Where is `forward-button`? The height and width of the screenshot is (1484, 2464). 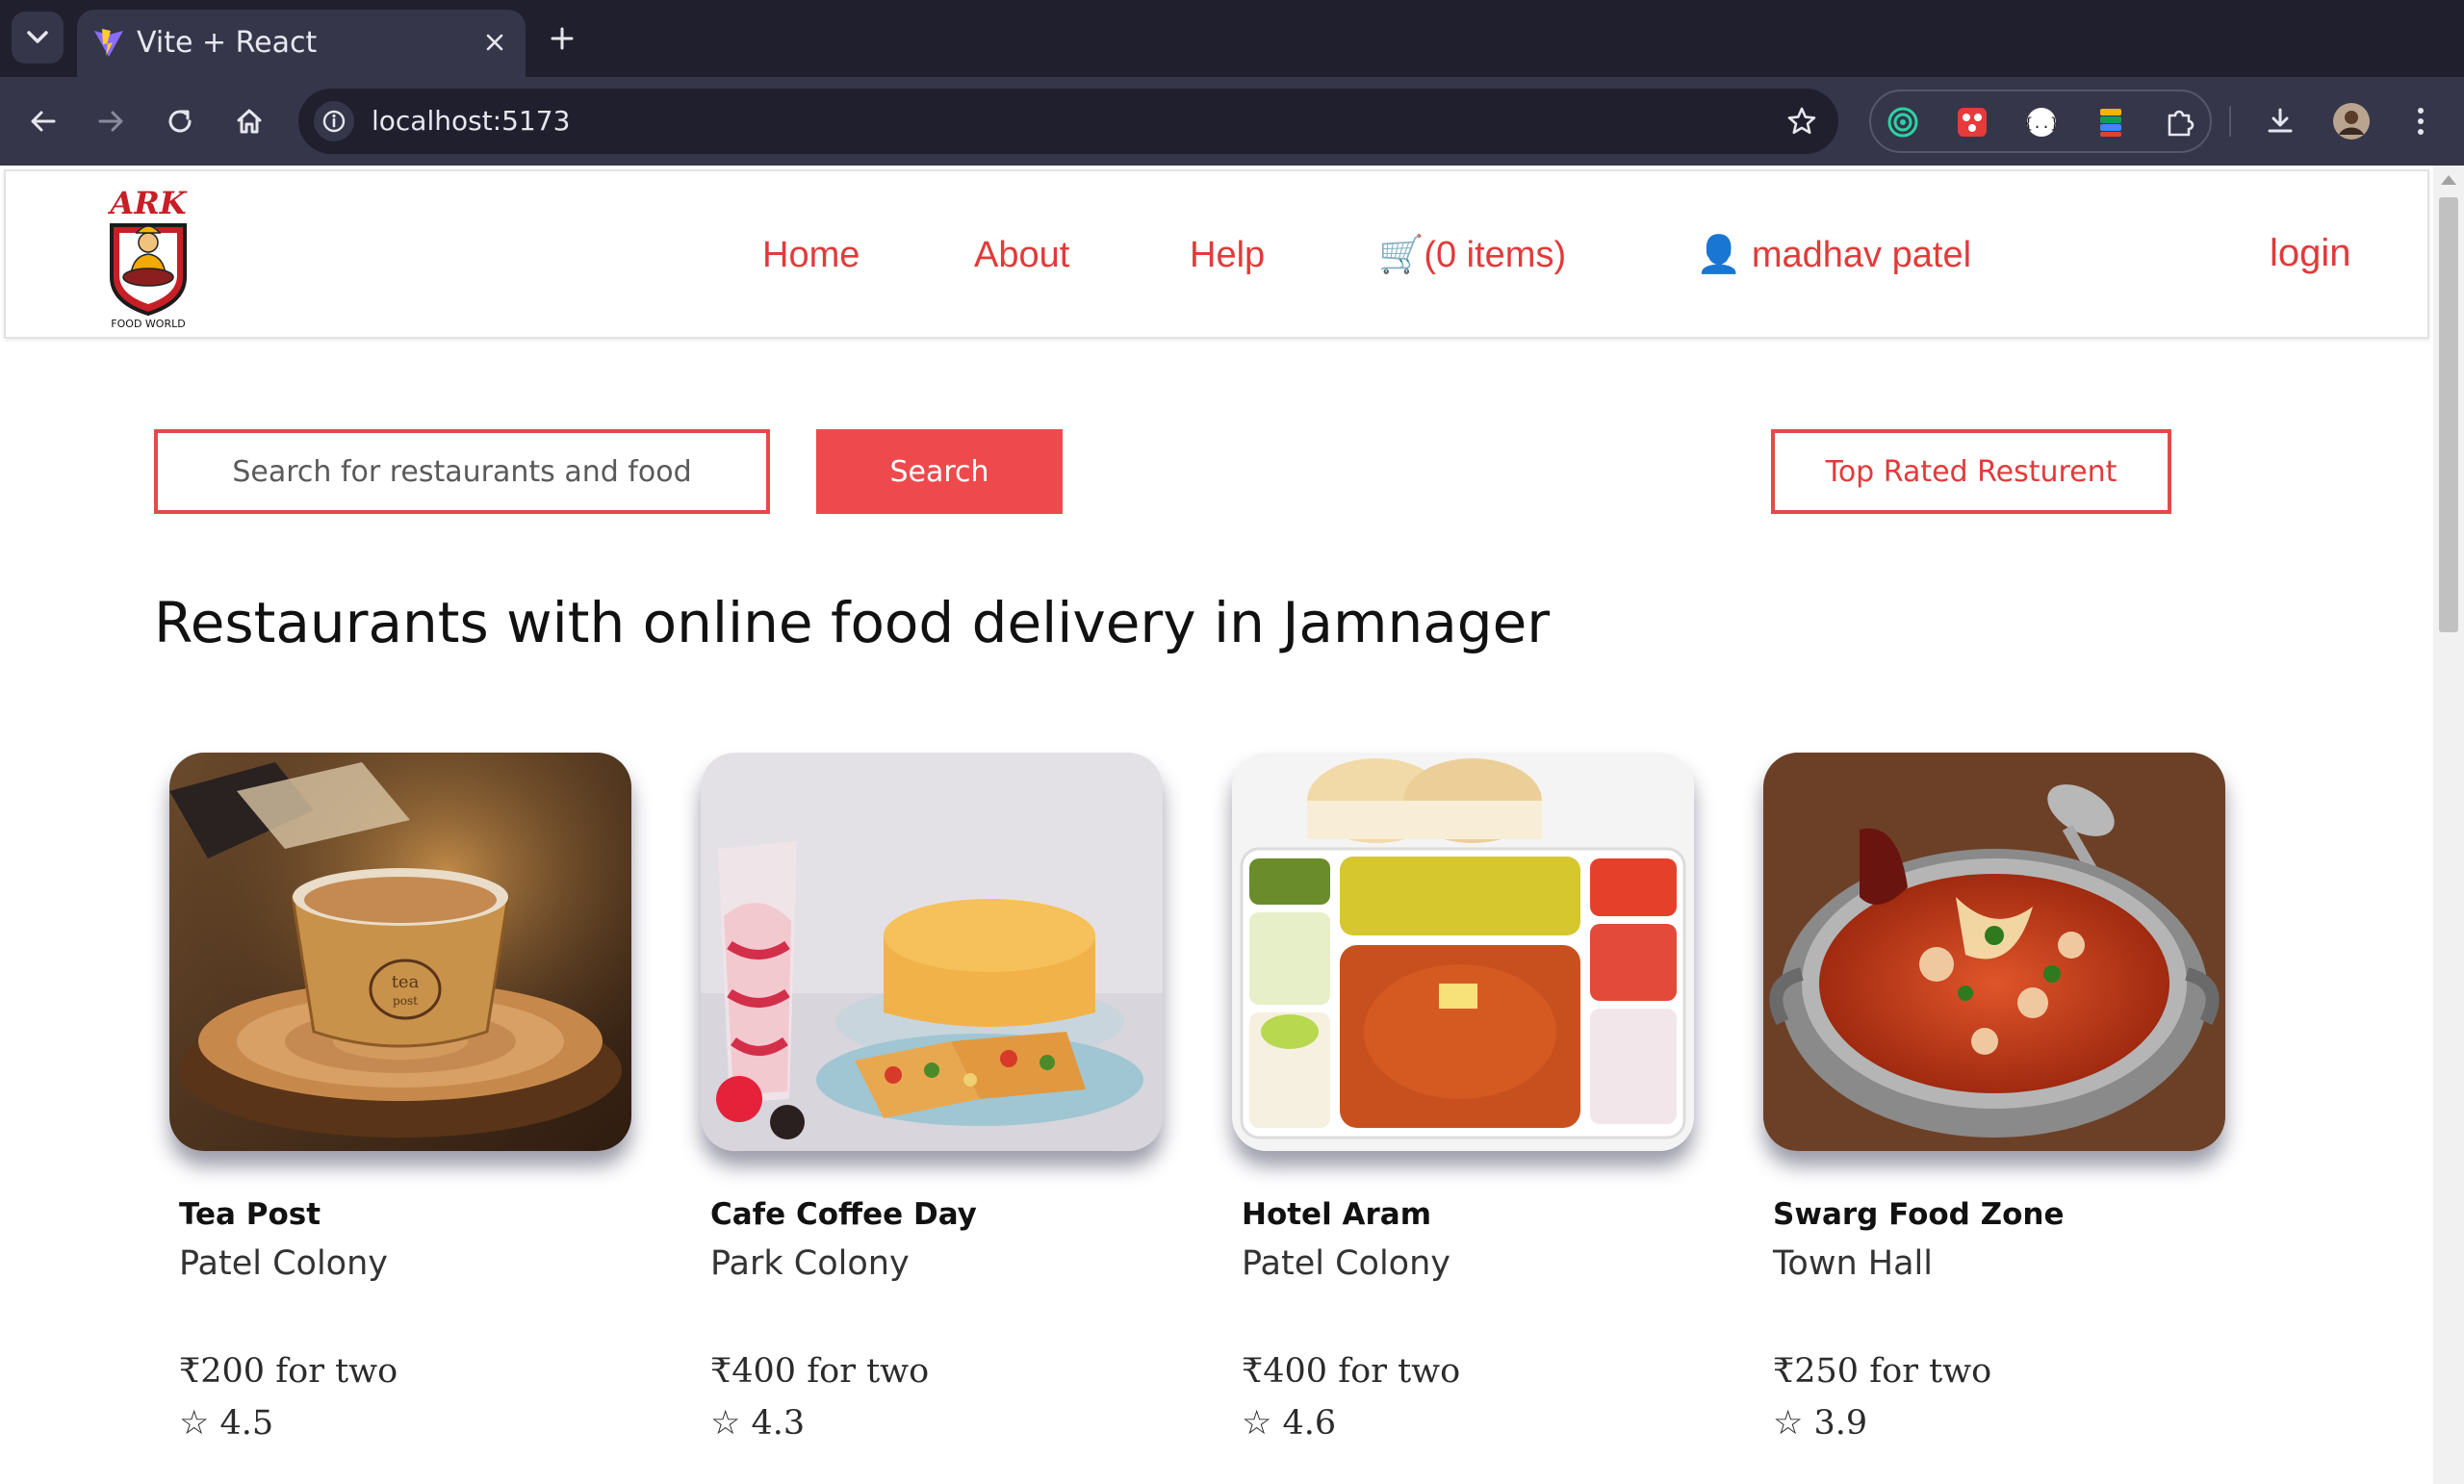
forward-button is located at coordinates (111, 121).